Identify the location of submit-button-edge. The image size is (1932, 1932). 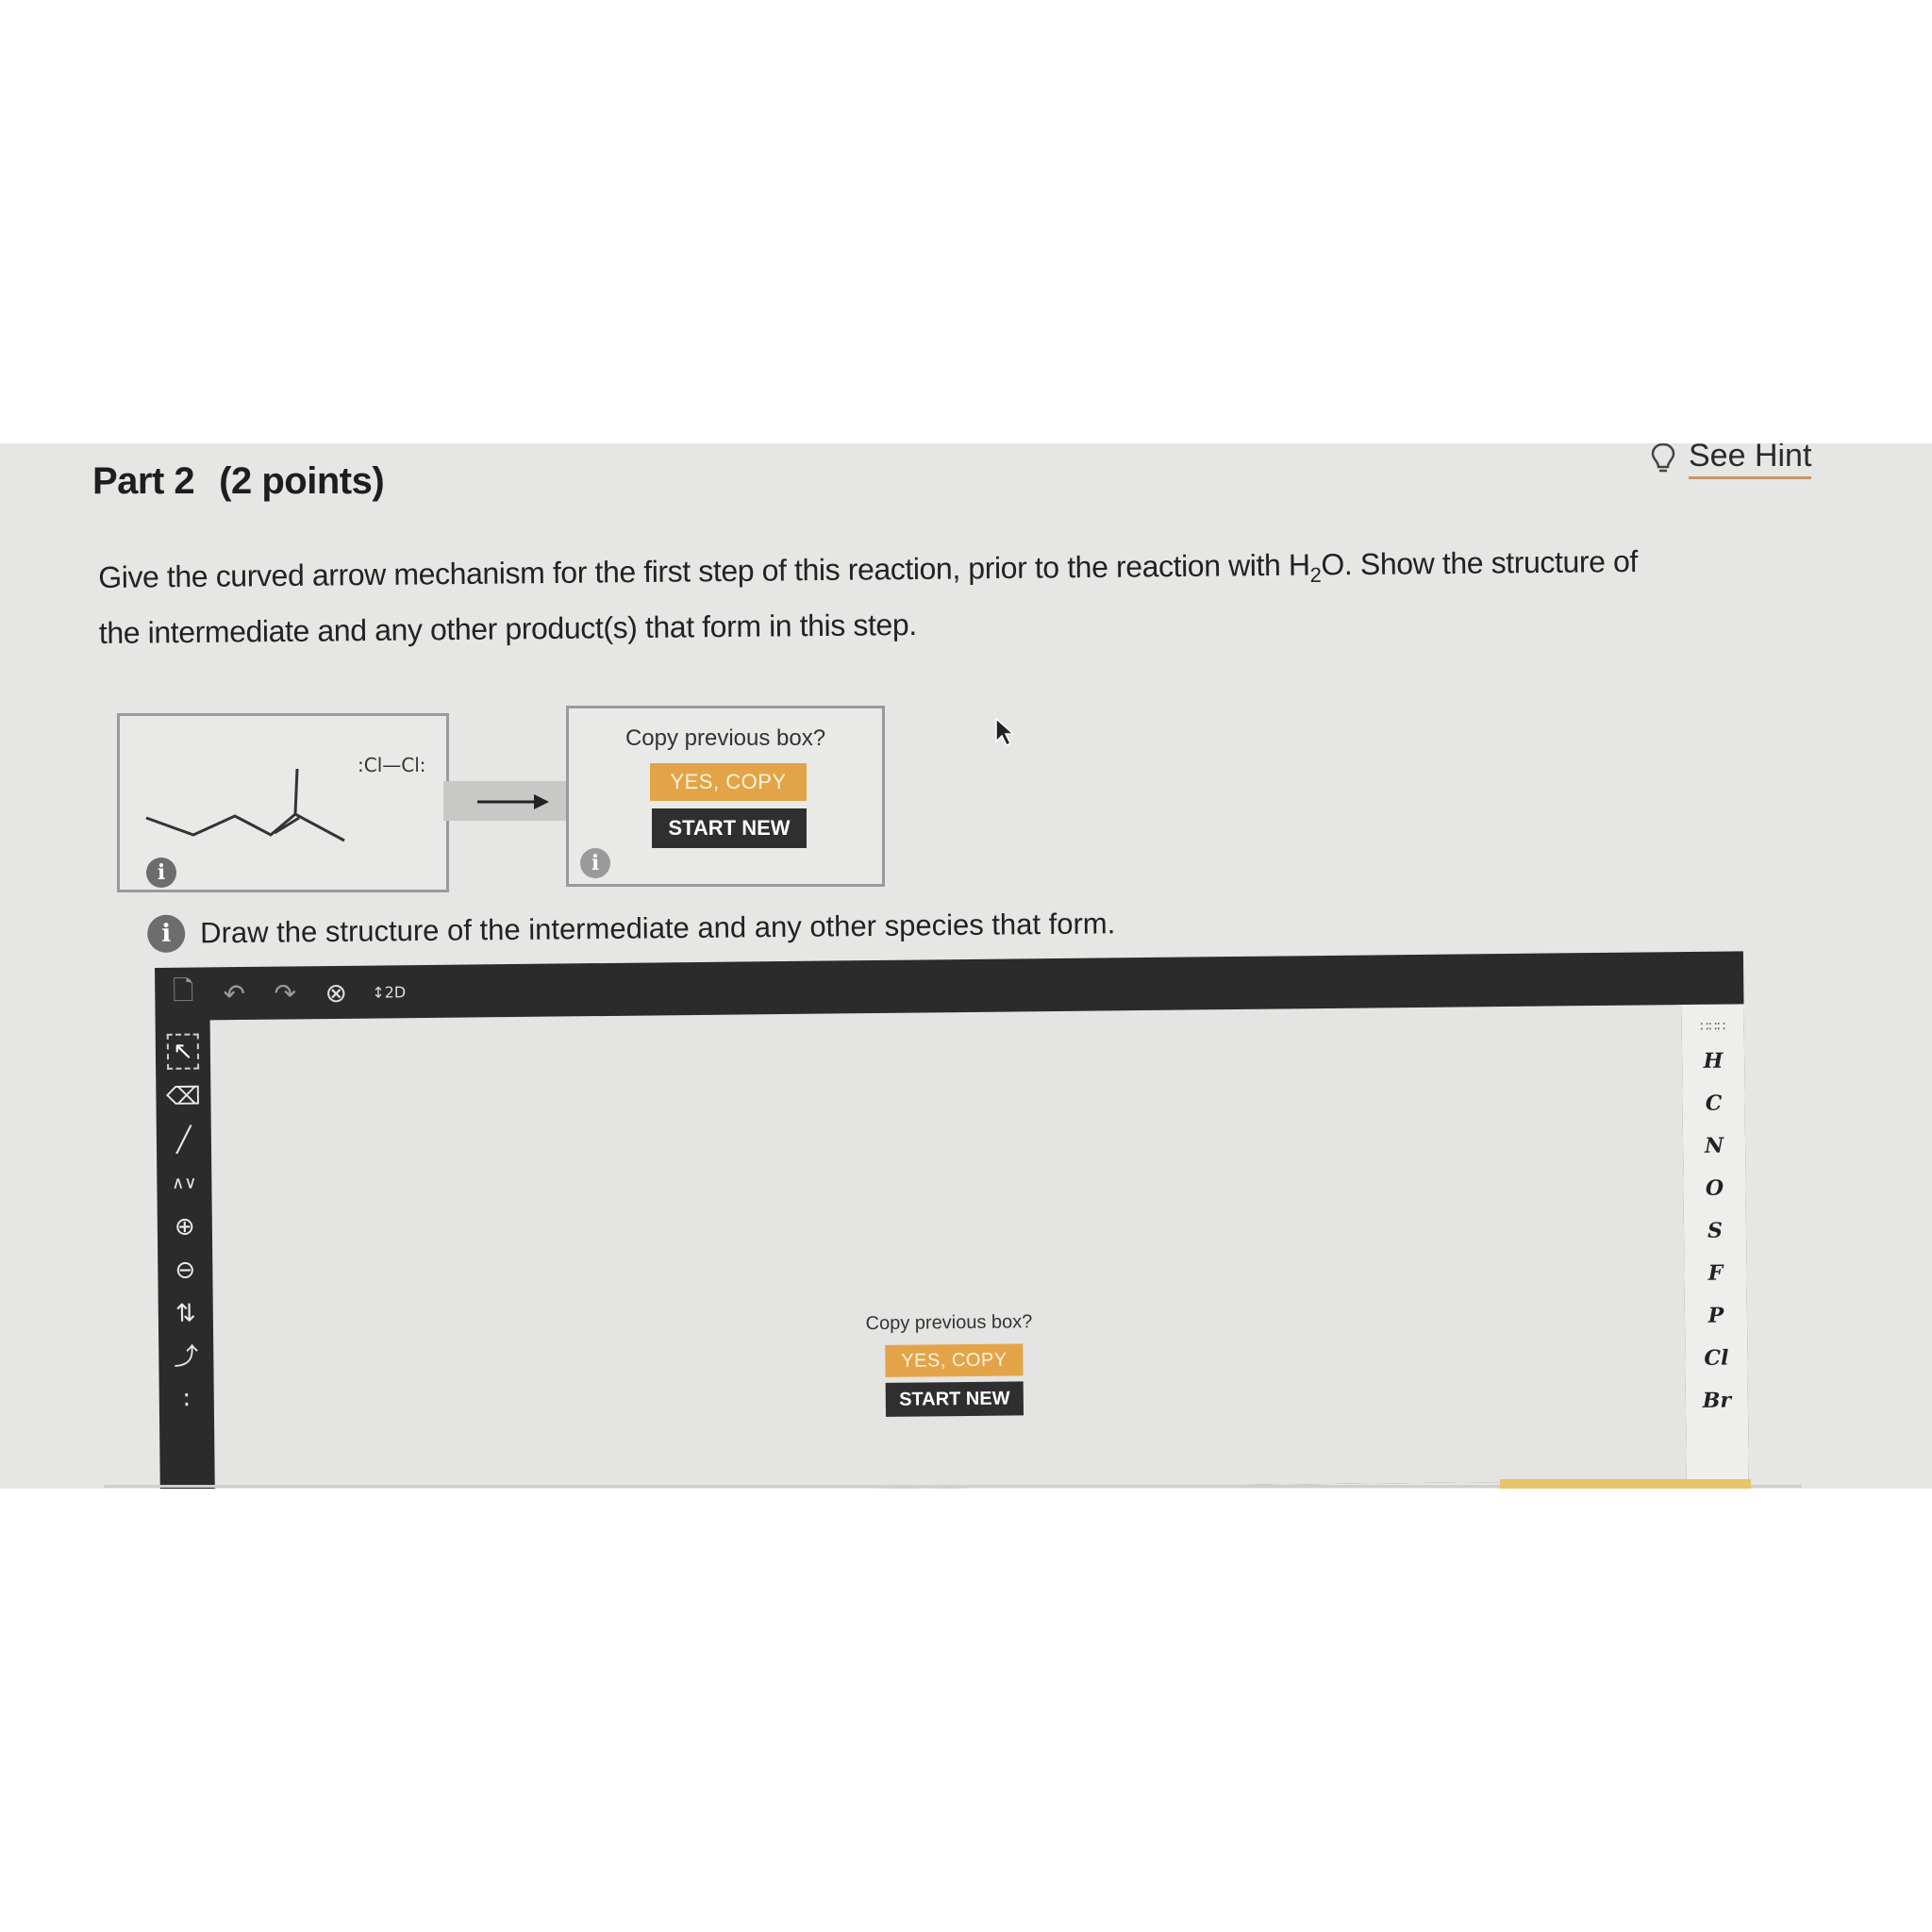
(1625, 1484).